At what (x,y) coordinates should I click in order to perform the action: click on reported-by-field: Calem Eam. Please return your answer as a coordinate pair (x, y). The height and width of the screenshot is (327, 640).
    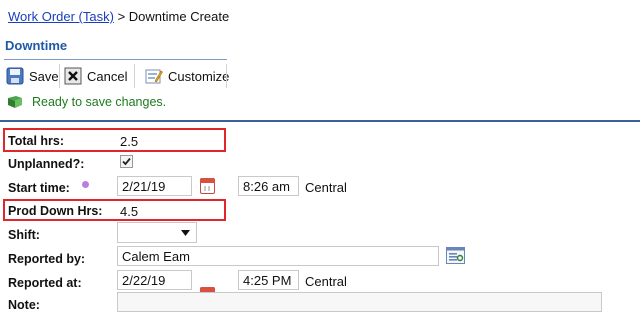
    Looking at the image, I should click on (278, 256).